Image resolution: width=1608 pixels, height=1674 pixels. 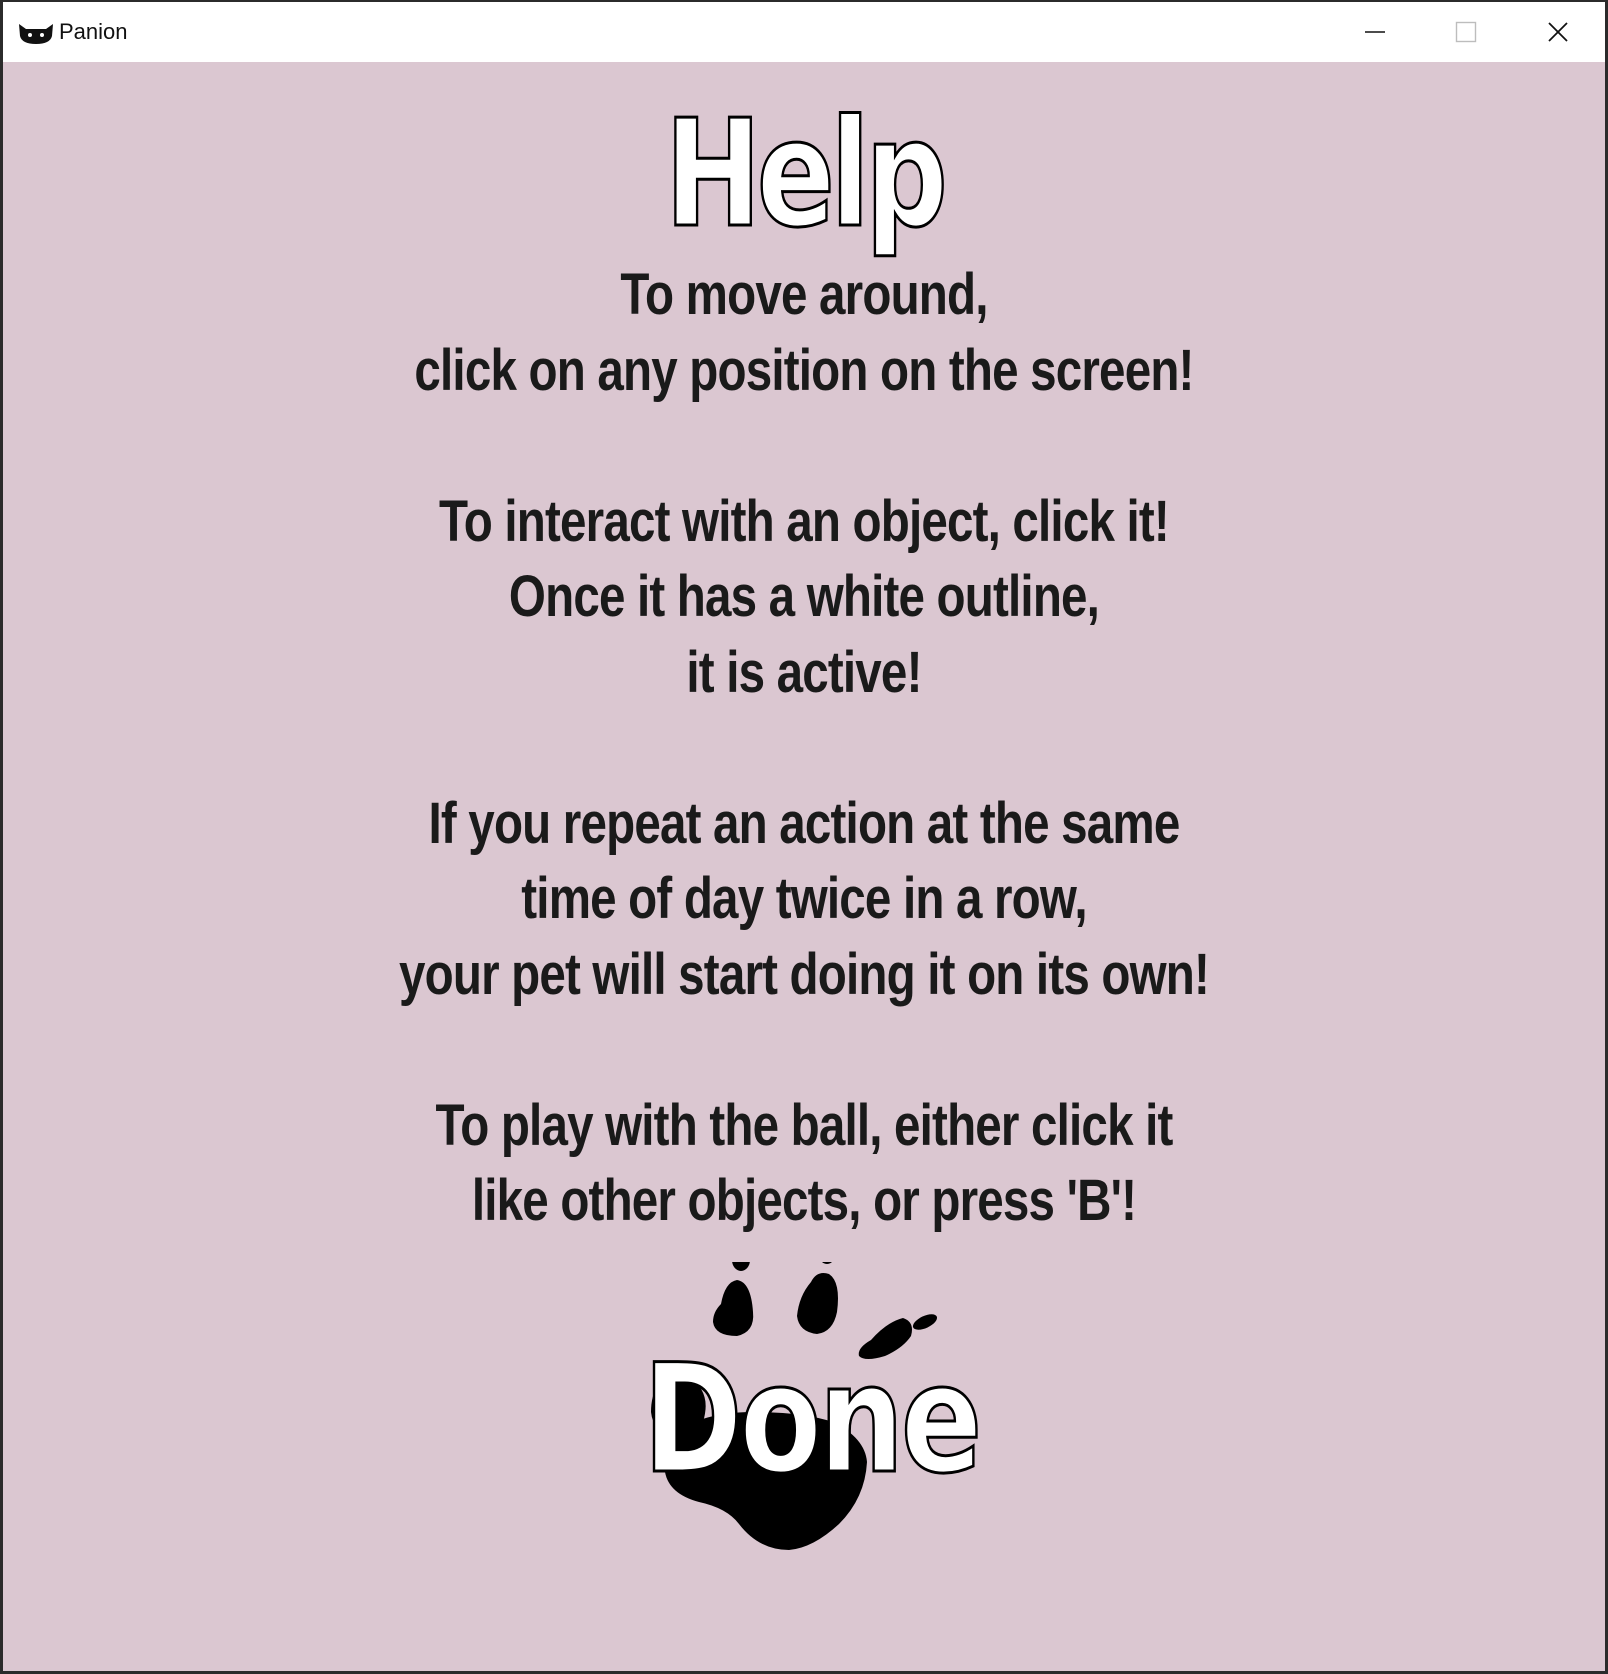 I want to click on instruction-line: your pet will start doing it on its own!, so click(x=804, y=974).